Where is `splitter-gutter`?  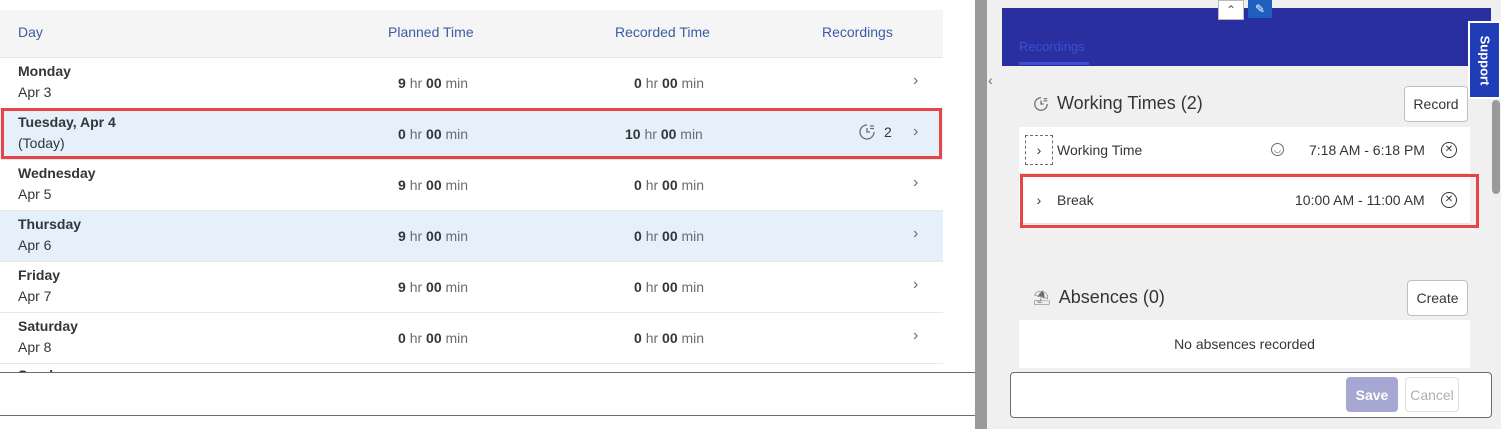
splitter-gutter is located at coordinates (994, 214).